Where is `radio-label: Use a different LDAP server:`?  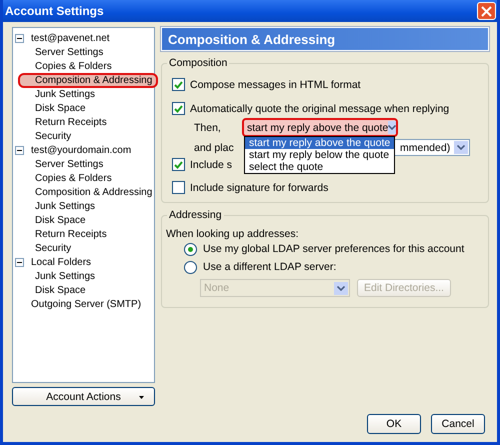 radio-label: Use a different LDAP server: is located at coordinates (269, 267).